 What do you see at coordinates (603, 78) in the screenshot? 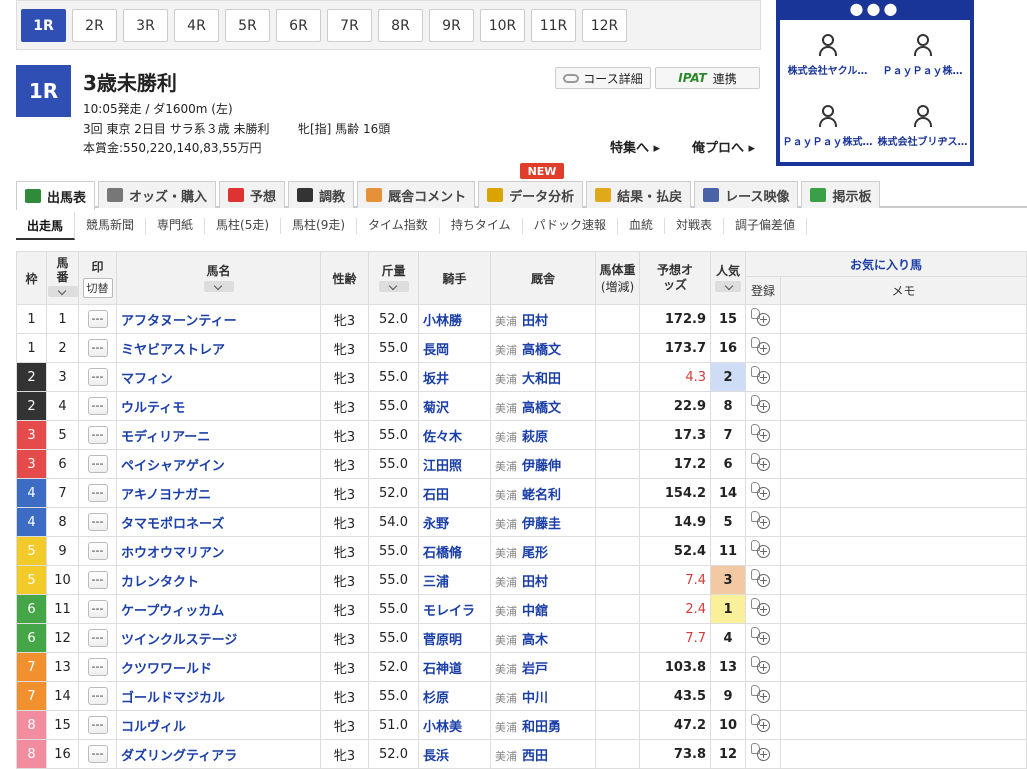
I see `course-detail-button: コース詳細` at bounding box center [603, 78].